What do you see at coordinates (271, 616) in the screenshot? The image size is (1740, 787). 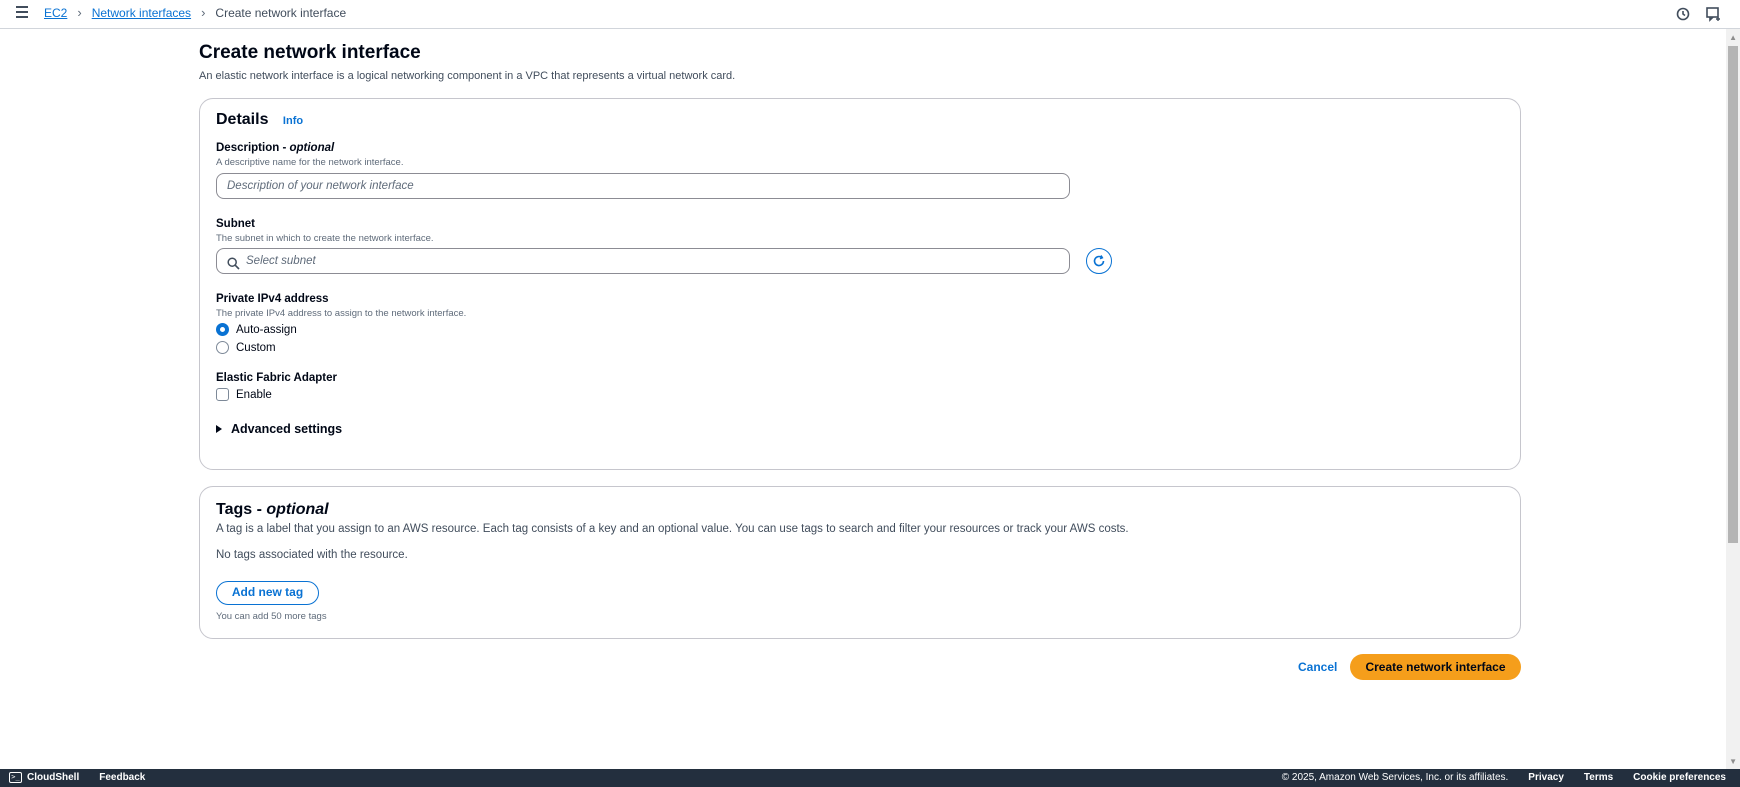 I see `tags-remaining-text: You can add 50 more tags` at bounding box center [271, 616].